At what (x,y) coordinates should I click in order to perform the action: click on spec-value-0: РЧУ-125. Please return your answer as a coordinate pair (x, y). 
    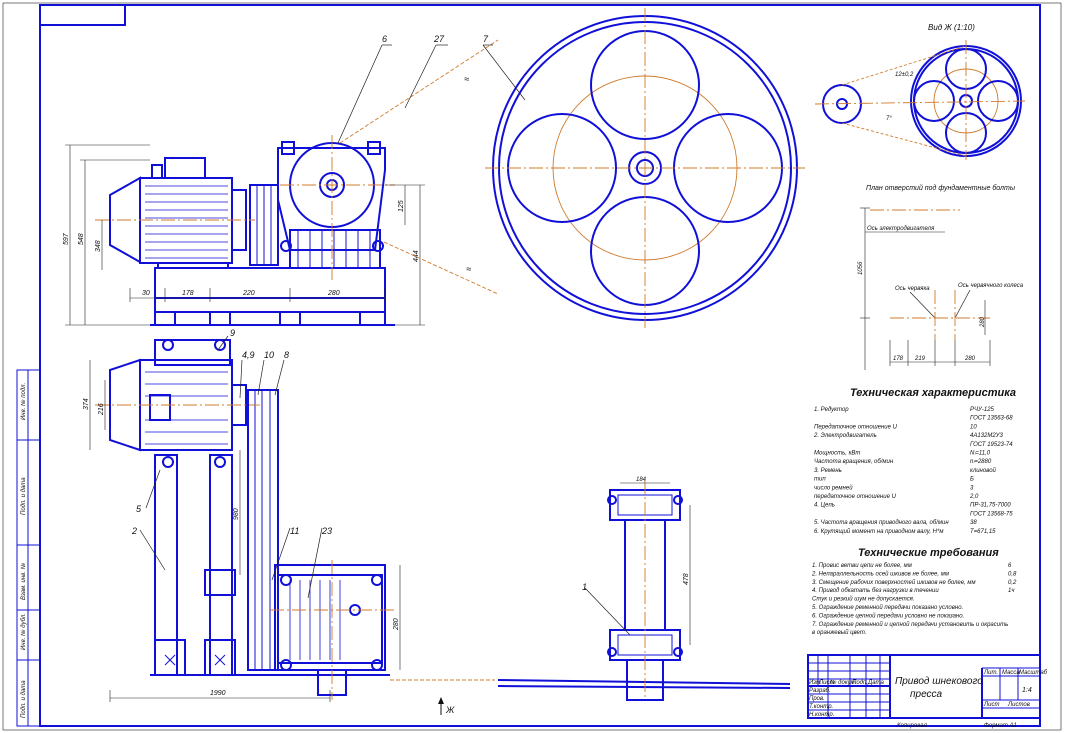
    Looking at the image, I should click on (982, 410).